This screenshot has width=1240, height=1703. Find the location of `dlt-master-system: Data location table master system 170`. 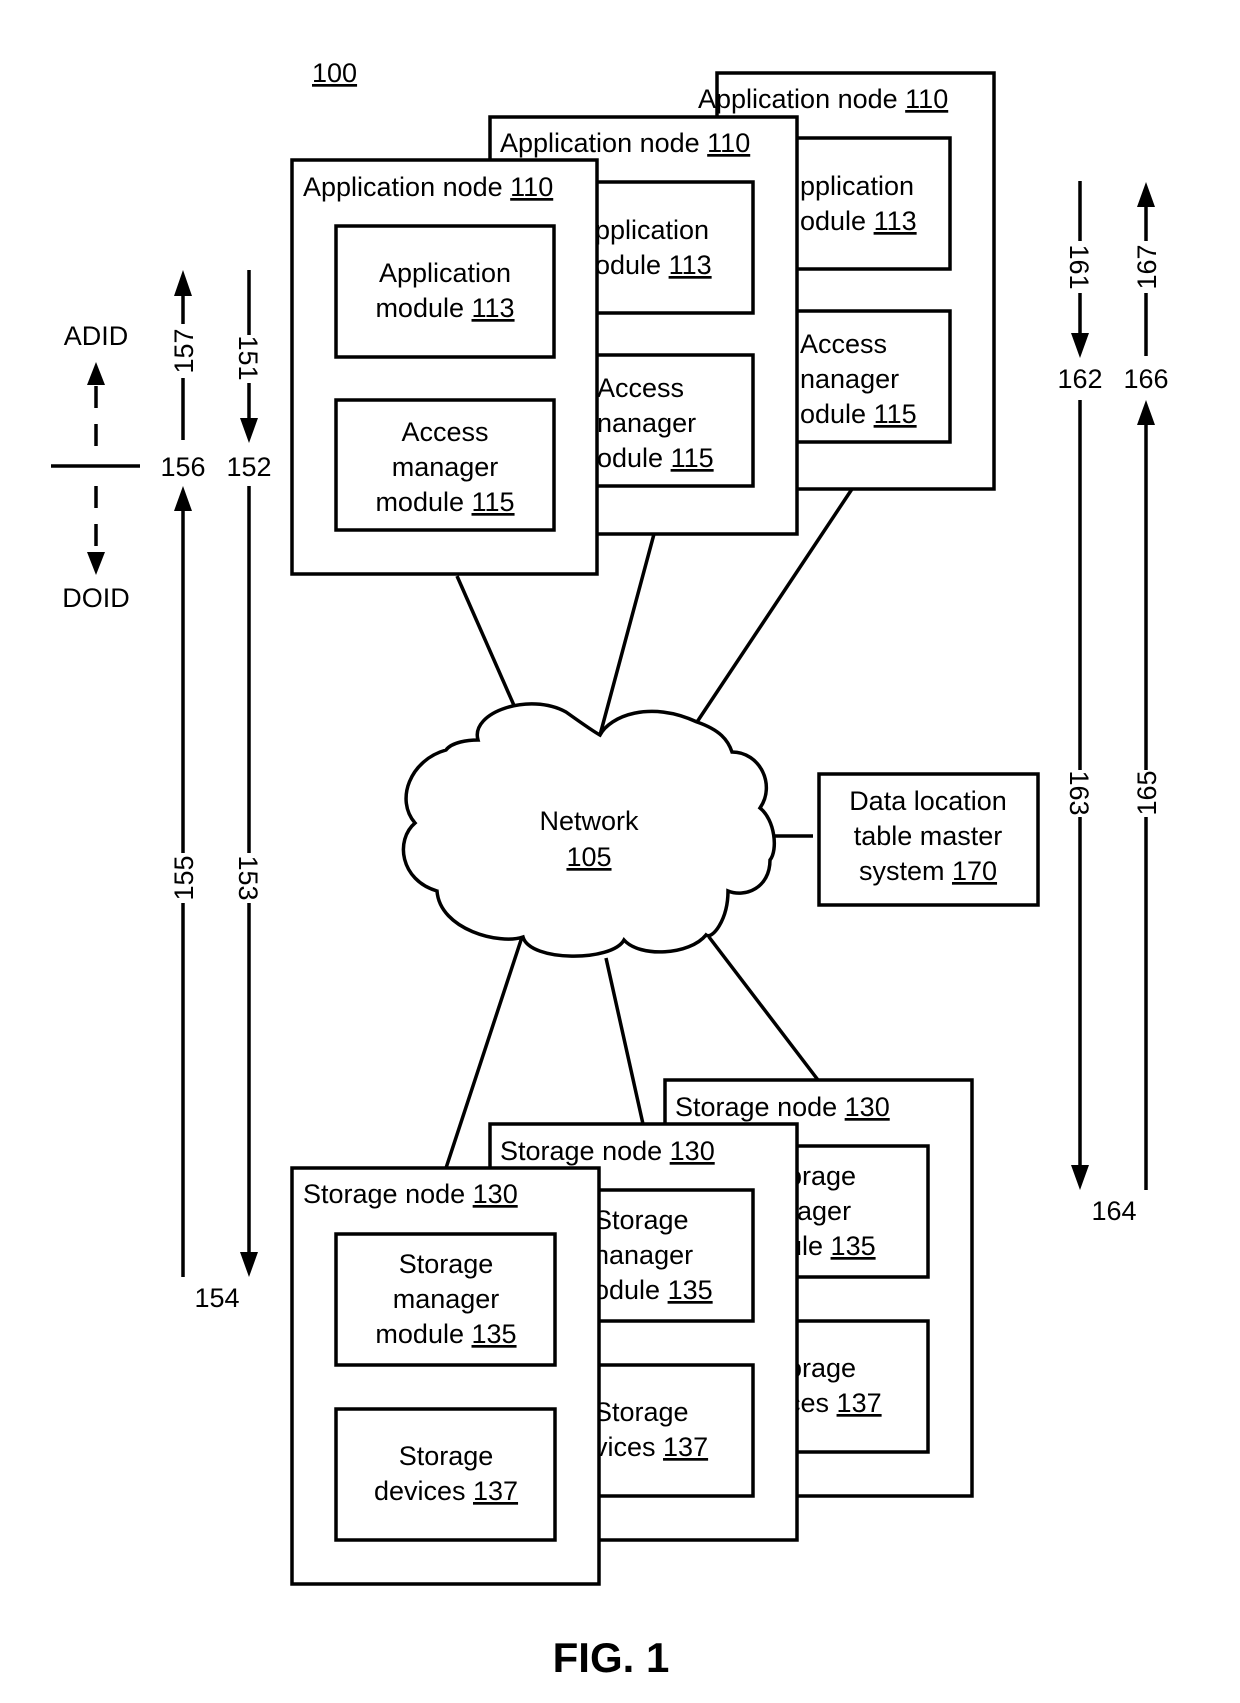

dlt-master-system: Data location table master system 170 is located at coordinates (928, 839).